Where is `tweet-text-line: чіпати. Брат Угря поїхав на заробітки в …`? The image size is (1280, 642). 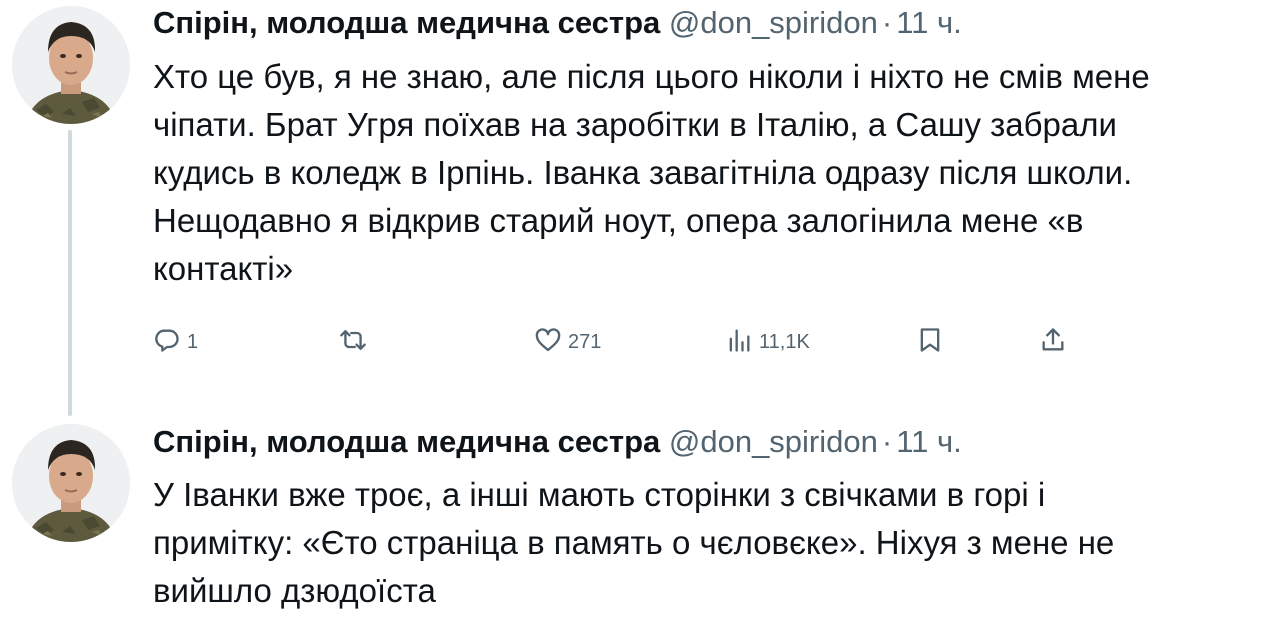
tweet-text-line: чіпати. Брат Угря поїхав на заробітки в … is located at coordinates (635, 124).